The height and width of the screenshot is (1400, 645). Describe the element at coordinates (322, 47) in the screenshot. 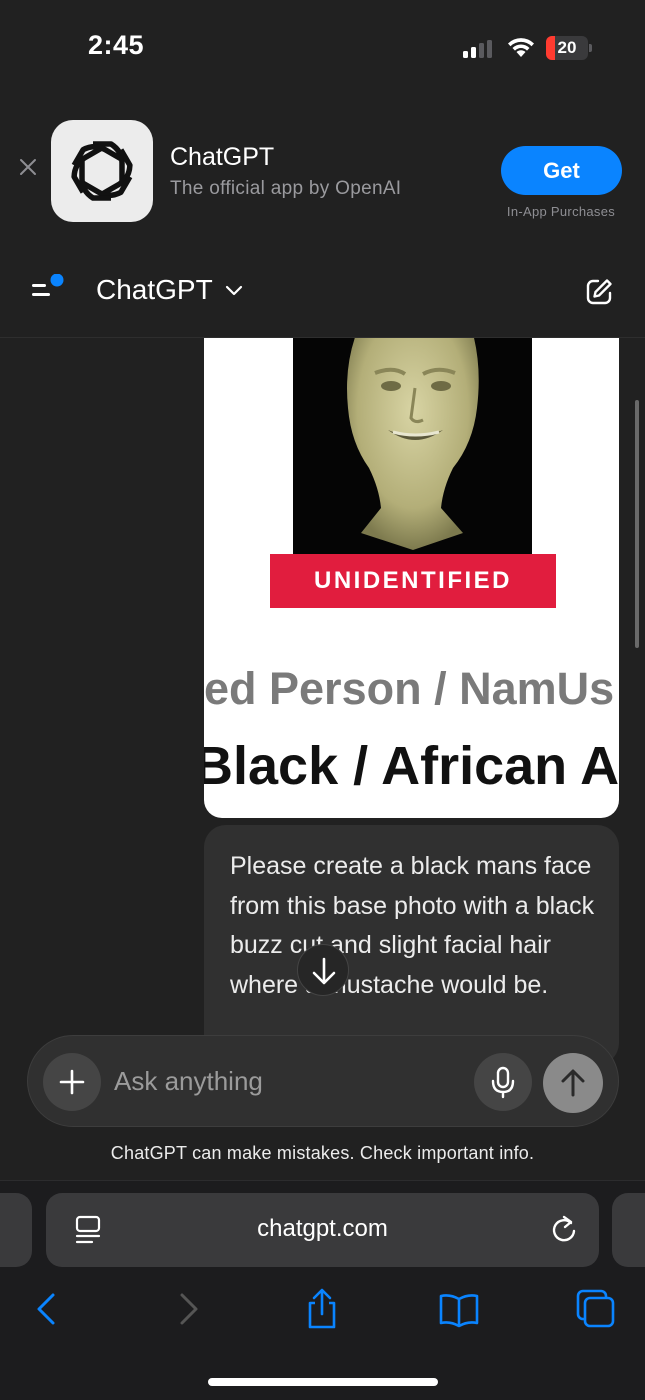

I see `status-bar: 2:45 20` at that location.